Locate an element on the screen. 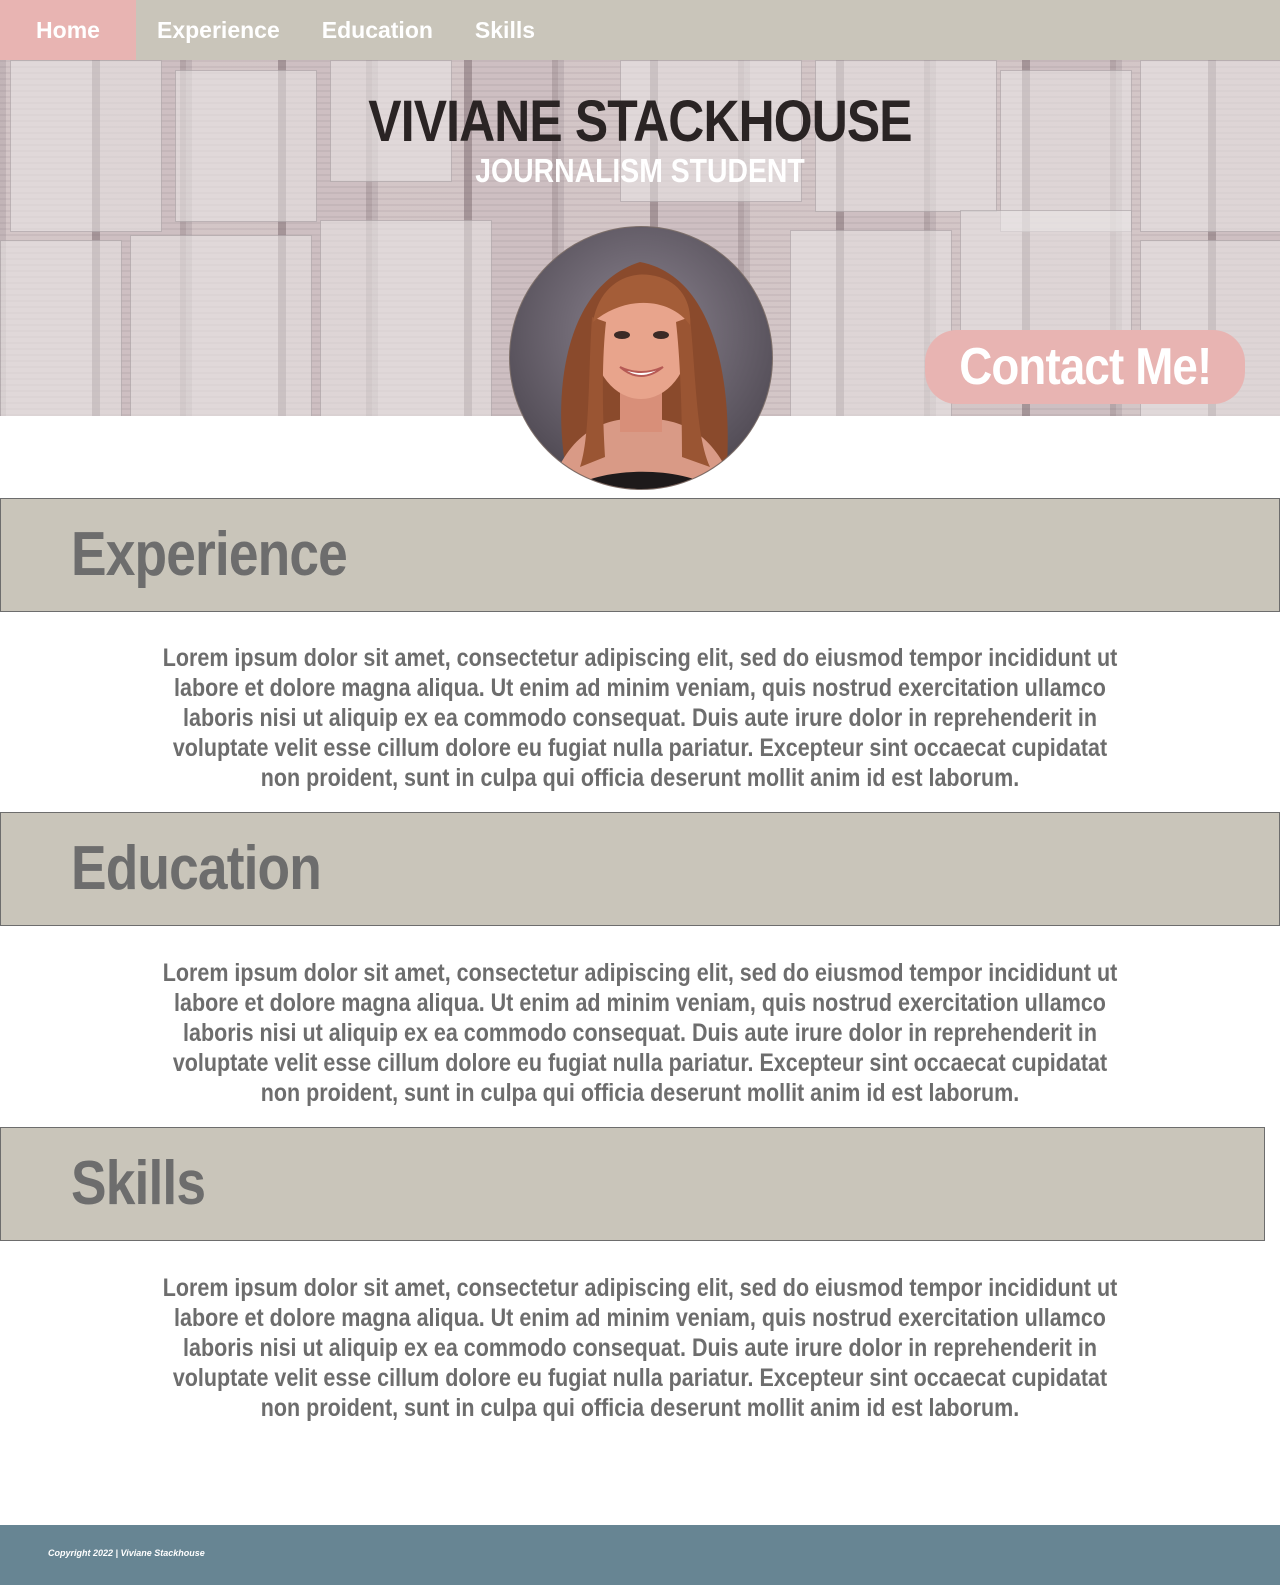  footer-copyright: Copyright 2022 | Viviane Stackhouse is located at coordinates (126, 1553).